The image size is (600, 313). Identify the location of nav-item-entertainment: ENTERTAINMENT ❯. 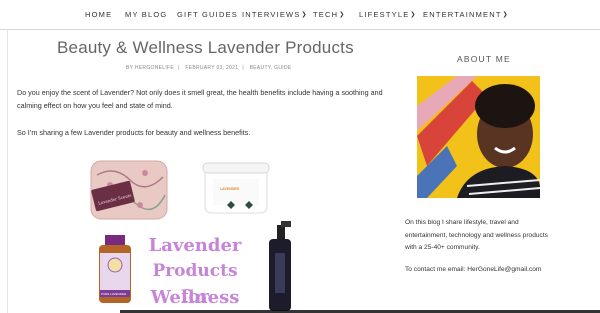
(466, 14).